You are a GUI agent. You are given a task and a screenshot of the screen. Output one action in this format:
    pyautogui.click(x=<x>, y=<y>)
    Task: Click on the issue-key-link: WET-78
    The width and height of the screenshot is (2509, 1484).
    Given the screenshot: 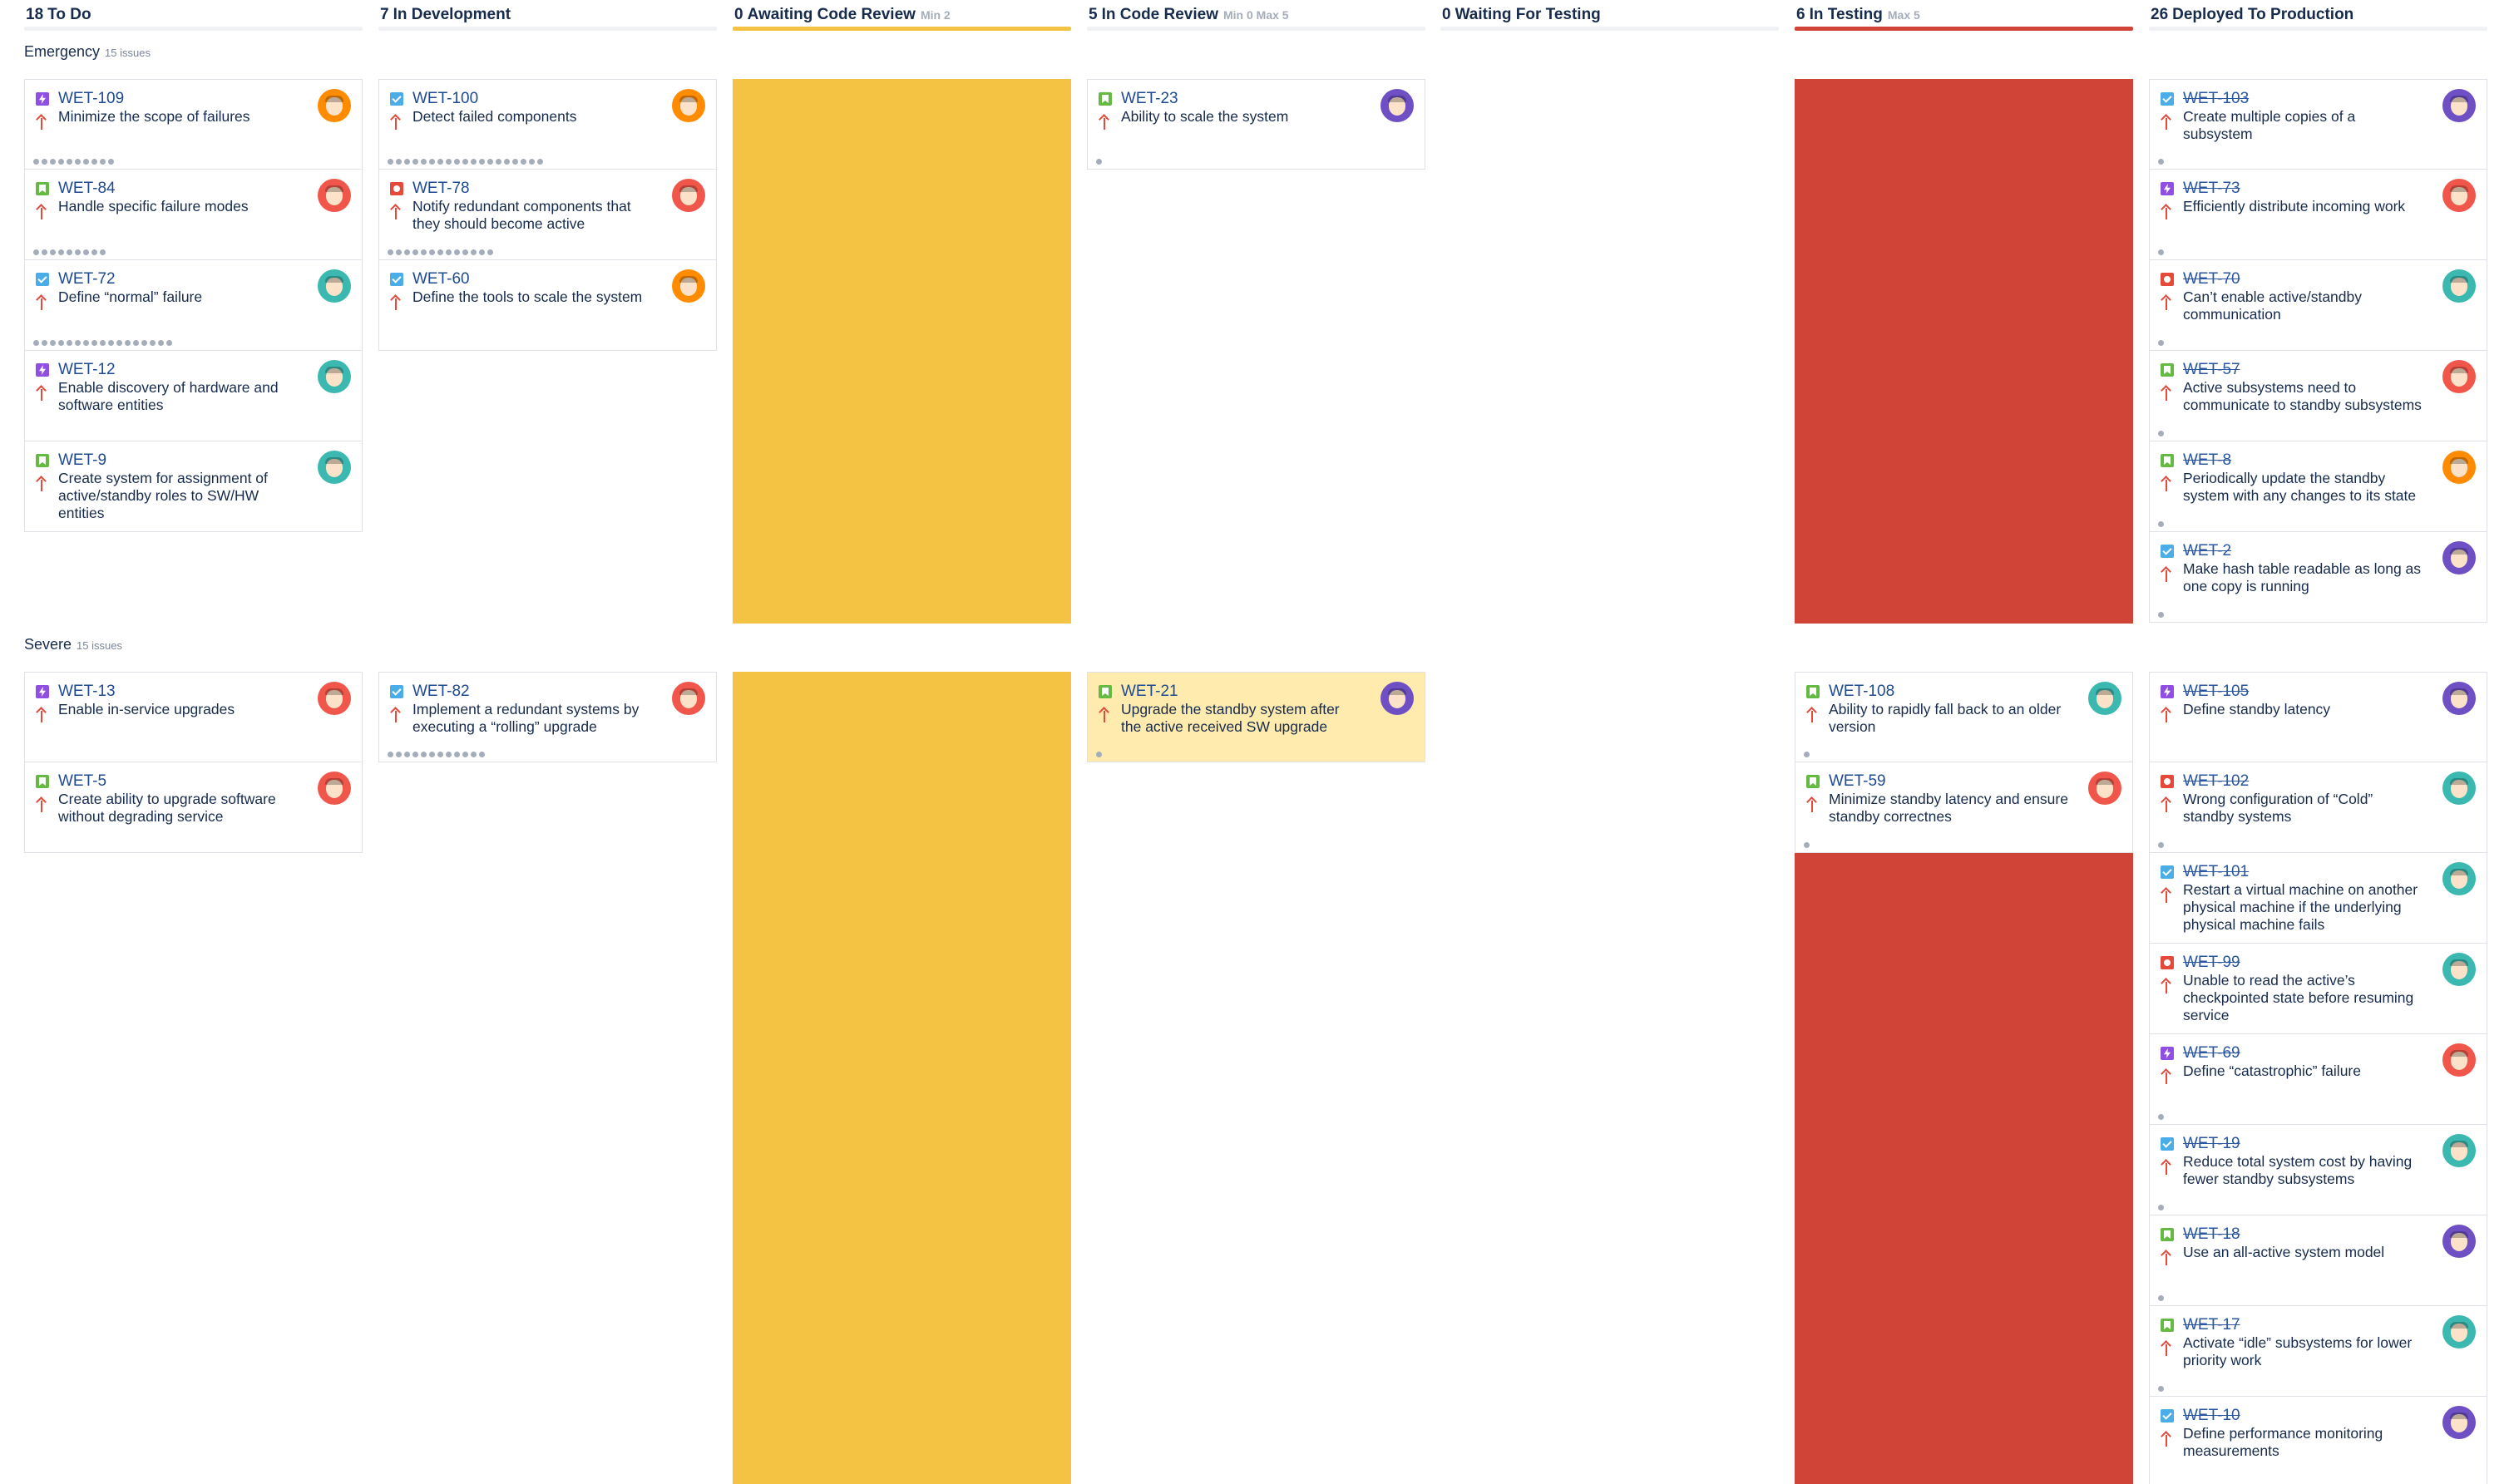 What is the action you would take?
    pyautogui.click(x=532, y=189)
    